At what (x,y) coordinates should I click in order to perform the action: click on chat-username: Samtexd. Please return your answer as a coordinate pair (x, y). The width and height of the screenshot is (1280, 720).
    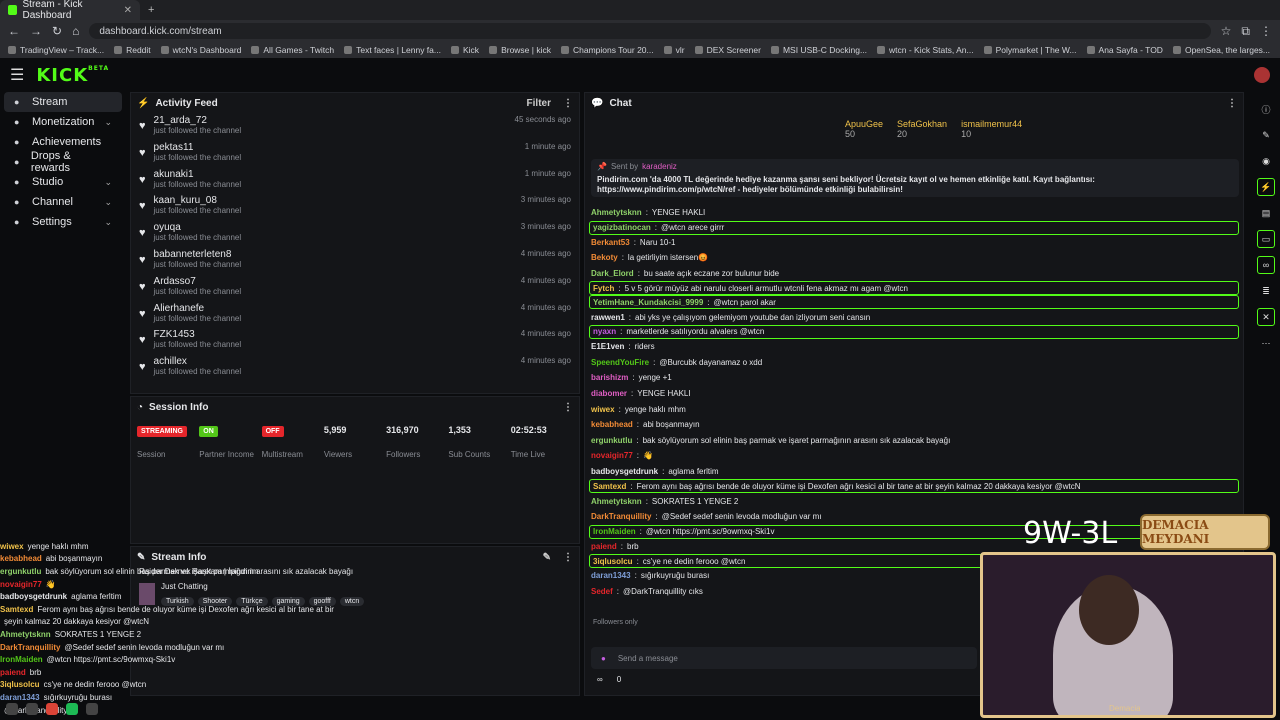
    Looking at the image, I should click on (609, 486).